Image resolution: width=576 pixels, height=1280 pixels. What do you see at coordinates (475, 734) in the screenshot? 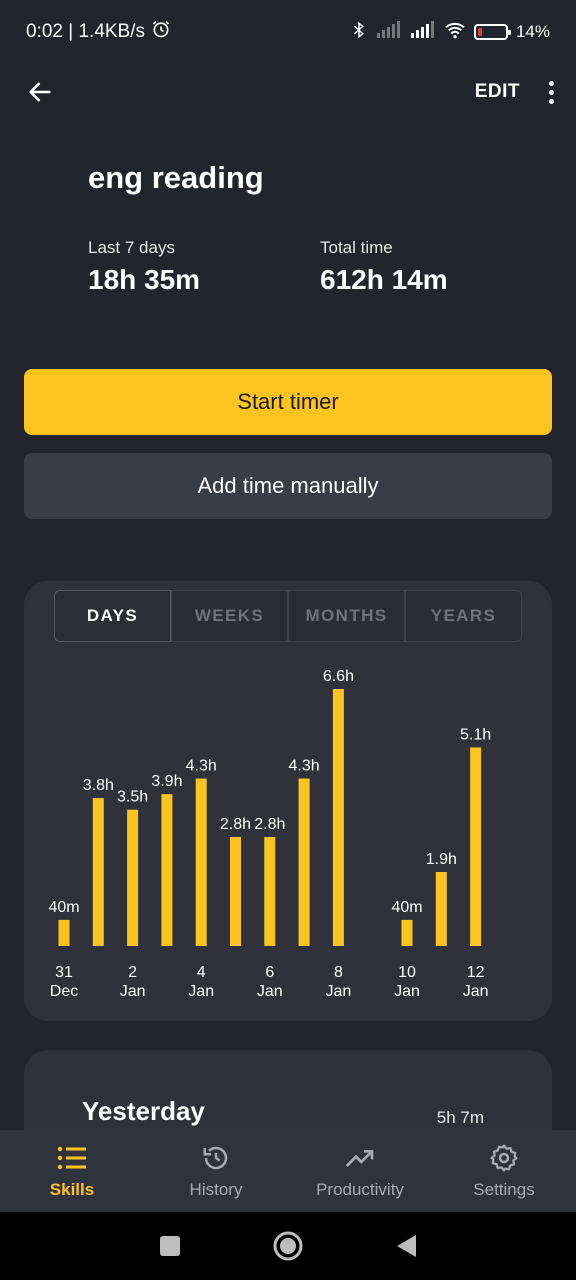
I see `bar-value-label: 5.1h` at bounding box center [475, 734].